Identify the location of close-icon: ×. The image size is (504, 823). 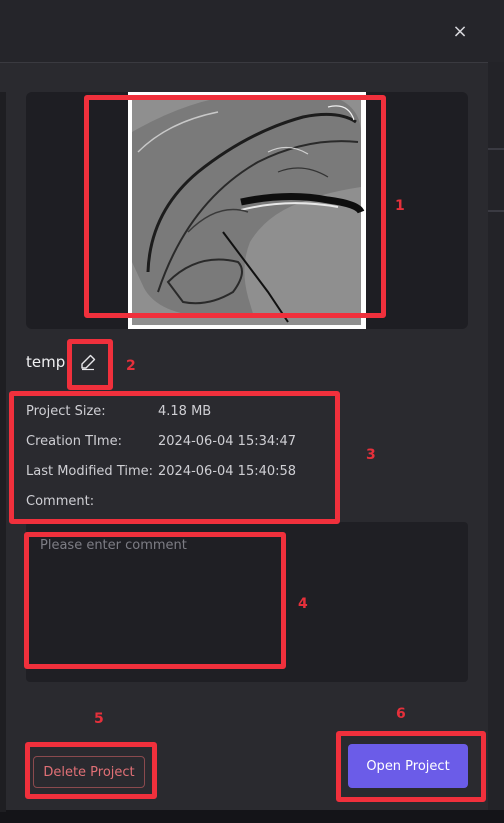
(460, 32).